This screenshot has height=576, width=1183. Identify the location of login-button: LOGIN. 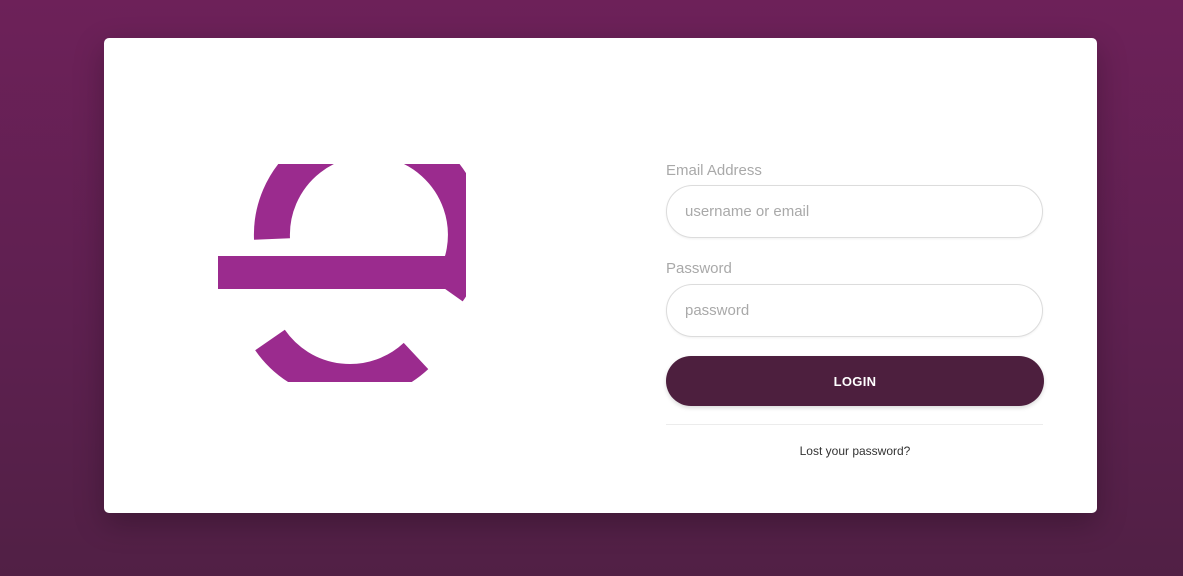
(855, 381).